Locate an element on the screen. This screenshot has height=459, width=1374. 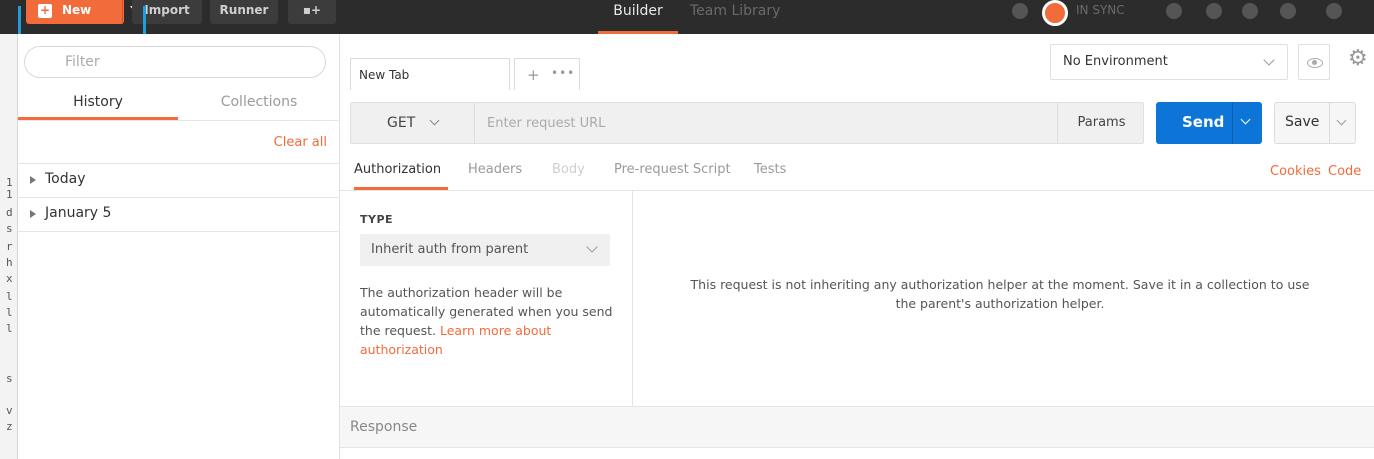
satellite-icon is located at coordinates (1020, 11).